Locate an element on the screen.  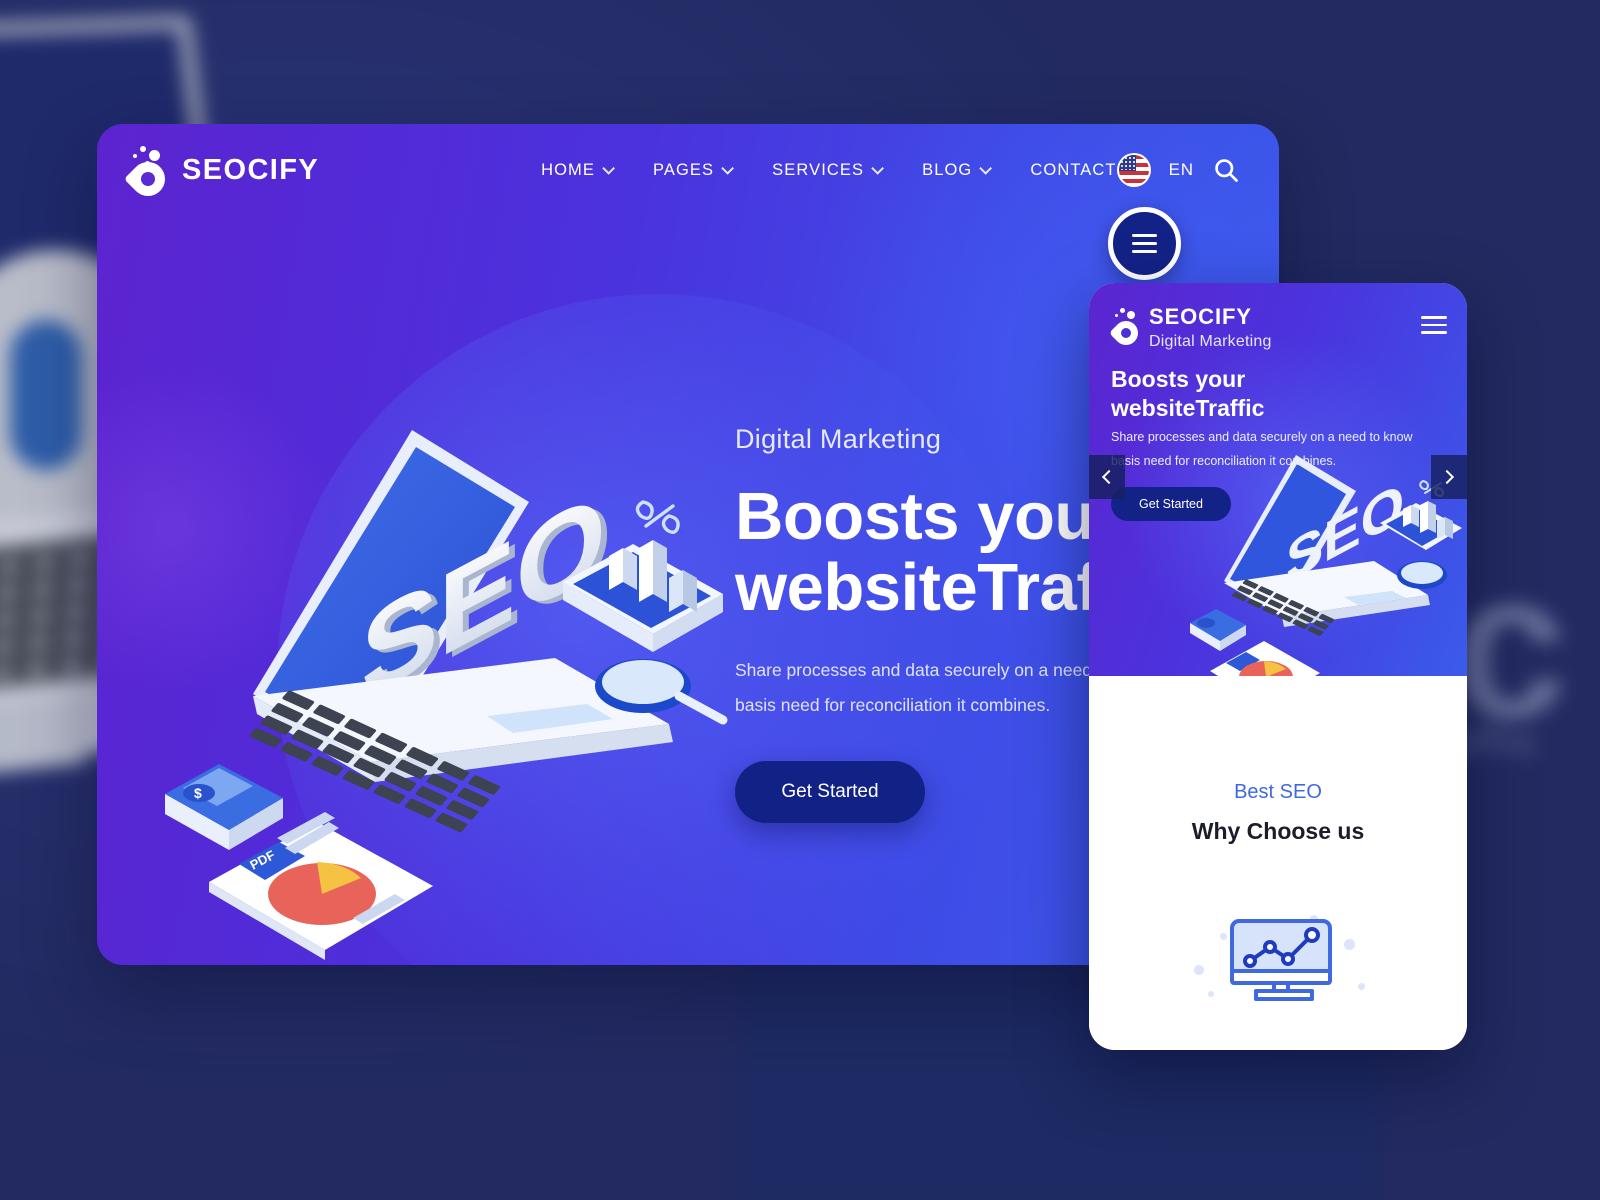
nav-item-home: HOME is located at coordinates (578, 170).